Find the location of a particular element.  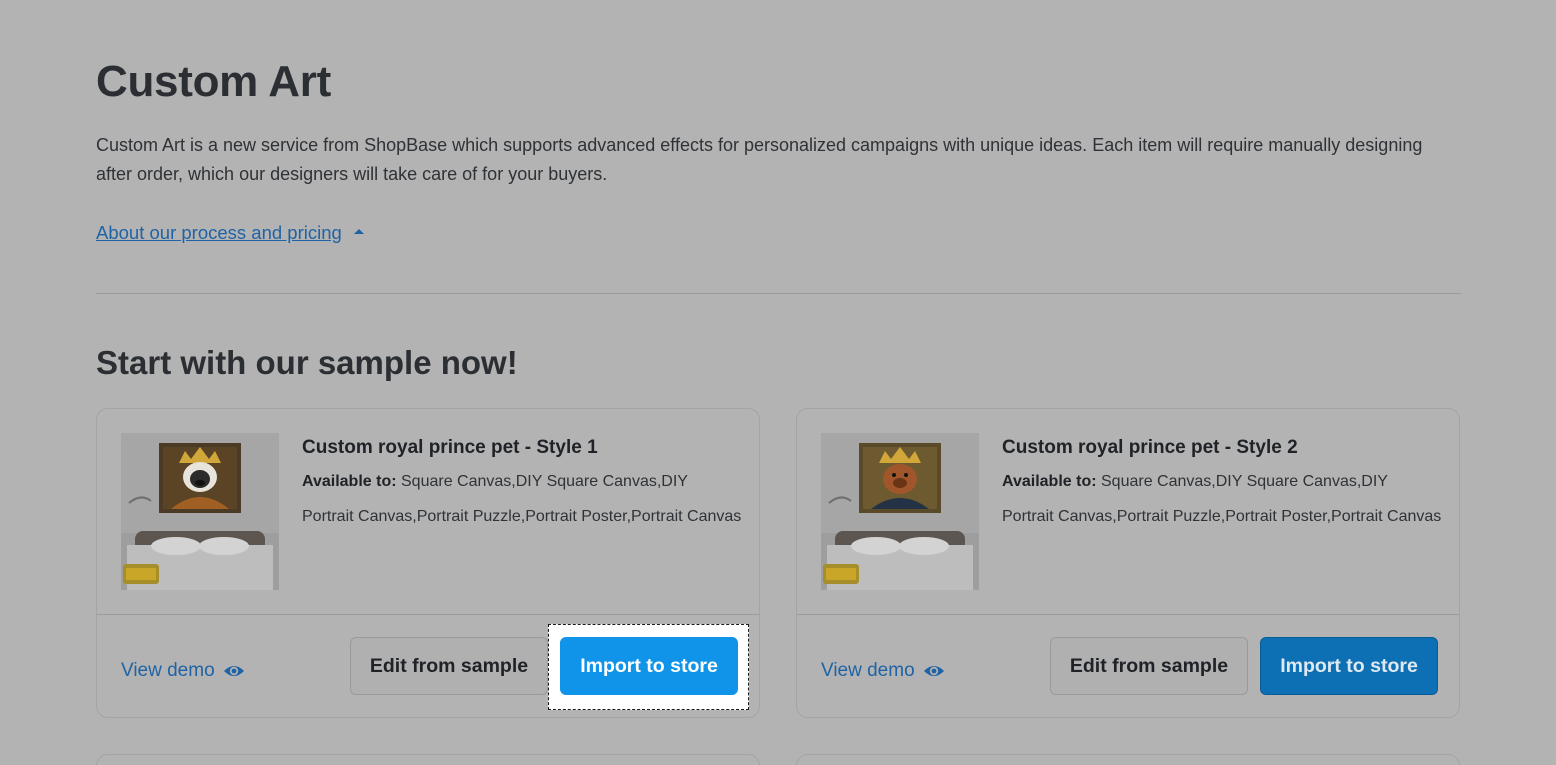

section-divider is located at coordinates (778, 293).